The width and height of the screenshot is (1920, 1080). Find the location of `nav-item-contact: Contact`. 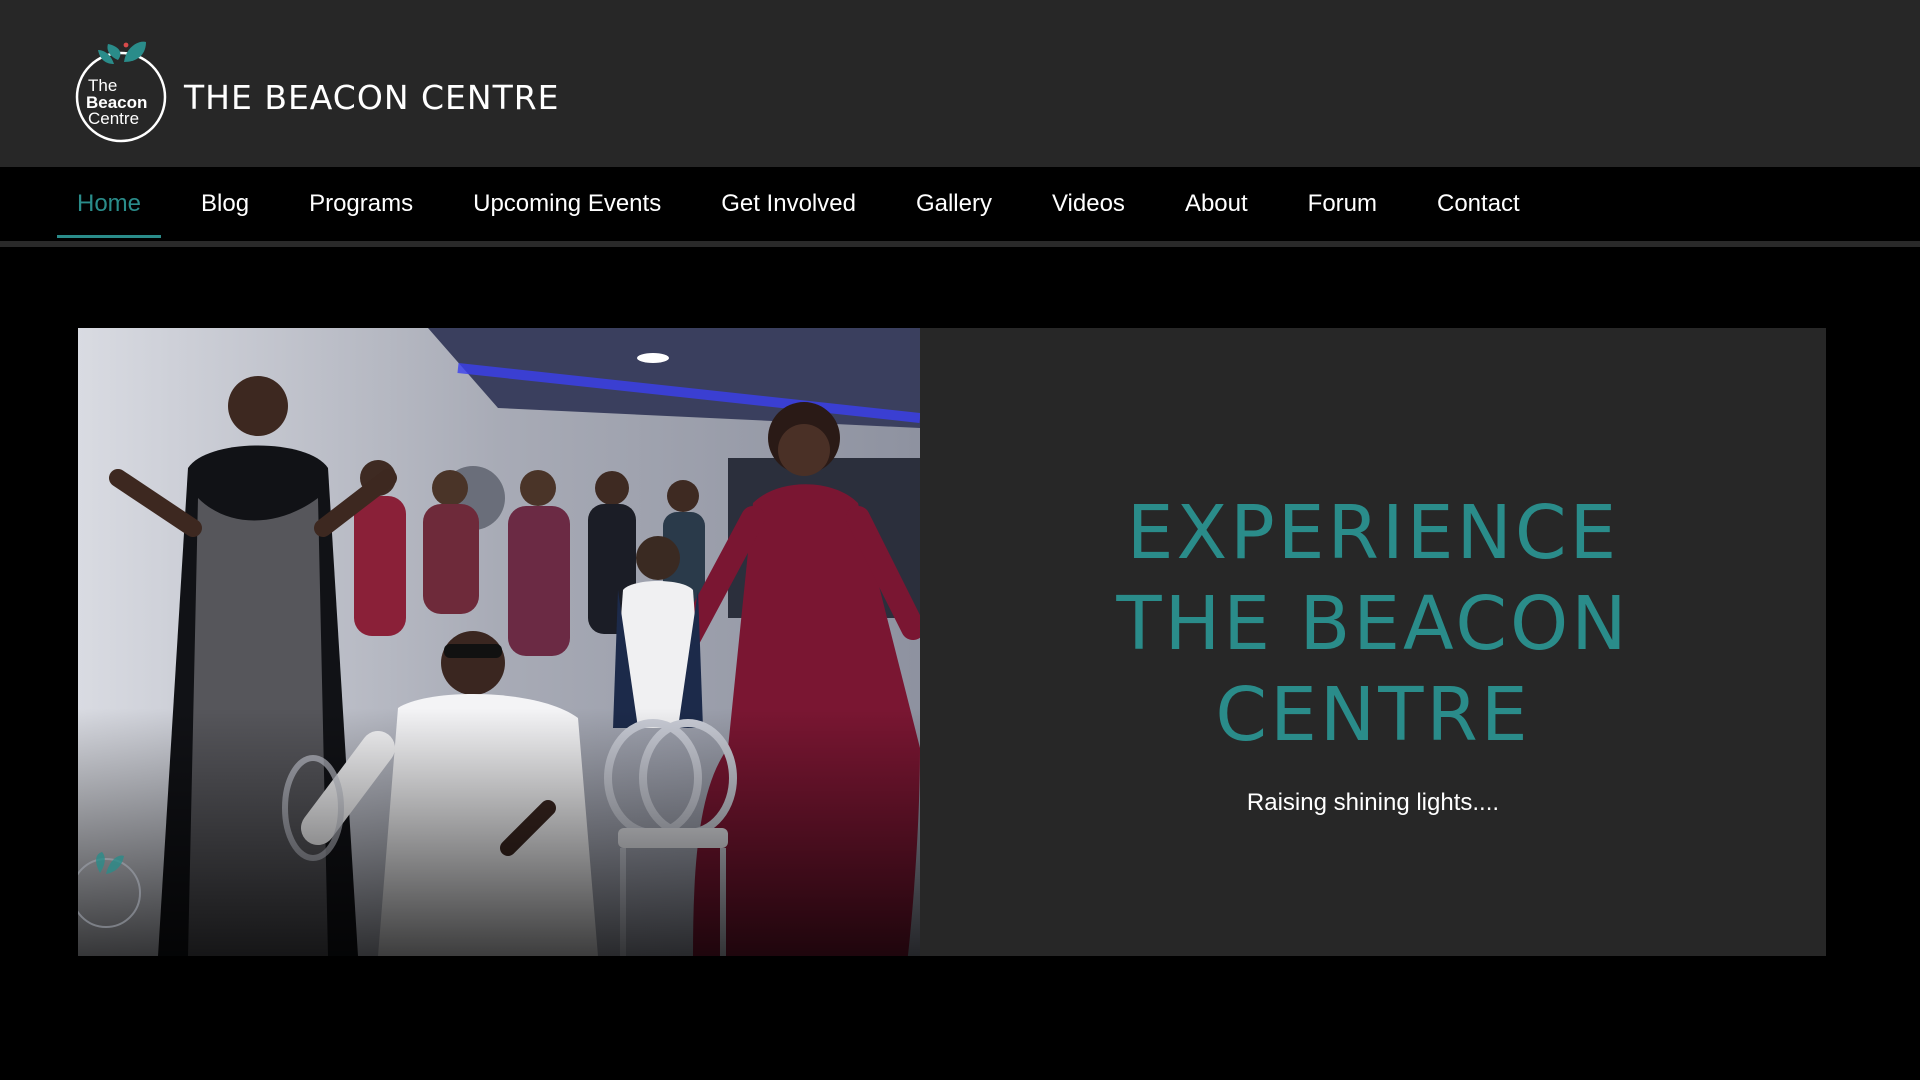

nav-item-contact: Contact is located at coordinates (1478, 204).